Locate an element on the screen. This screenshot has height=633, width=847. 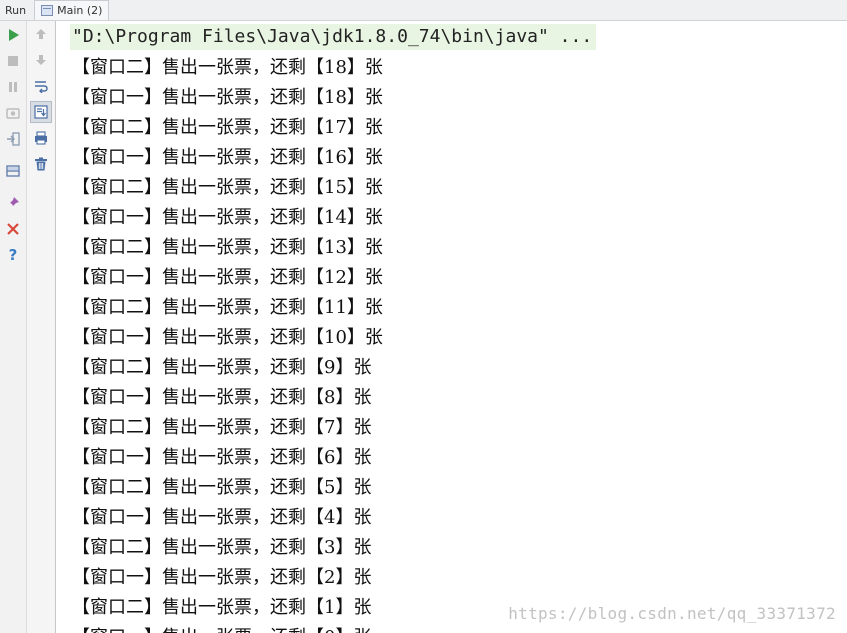
close-icon is located at coordinates (13, 229).